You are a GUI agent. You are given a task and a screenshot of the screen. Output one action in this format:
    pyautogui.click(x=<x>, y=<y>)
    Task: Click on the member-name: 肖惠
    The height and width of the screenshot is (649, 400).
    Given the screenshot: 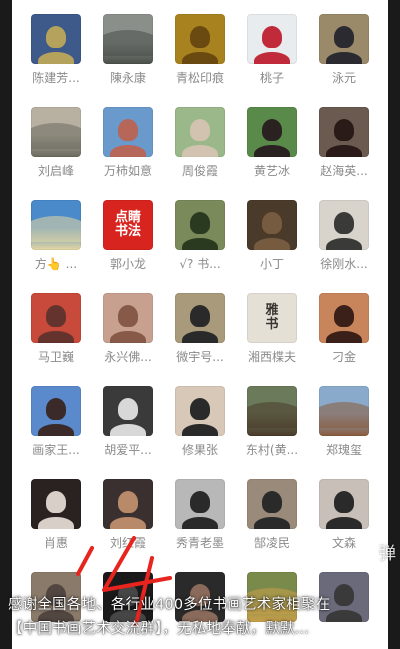 What is the action you would take?
    pyautogui.click(x=55, y=543)
    